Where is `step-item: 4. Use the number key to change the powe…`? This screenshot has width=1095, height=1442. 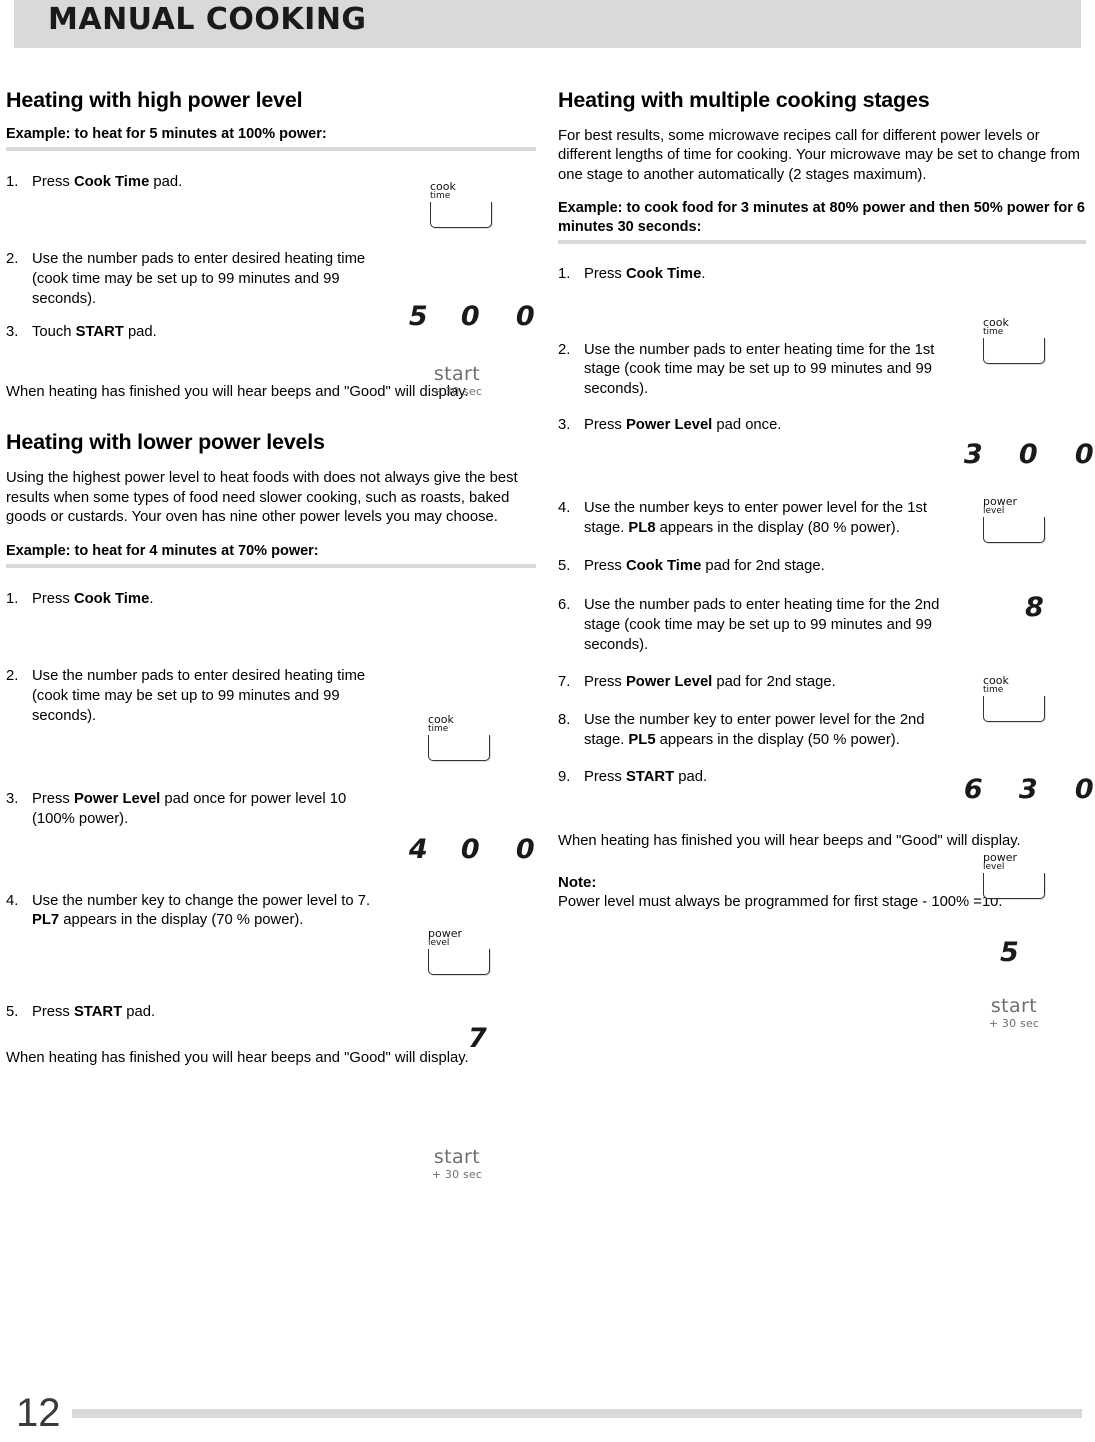 step-item: 4. Use the number key to change the powe… is located at coordinates (271, 911).